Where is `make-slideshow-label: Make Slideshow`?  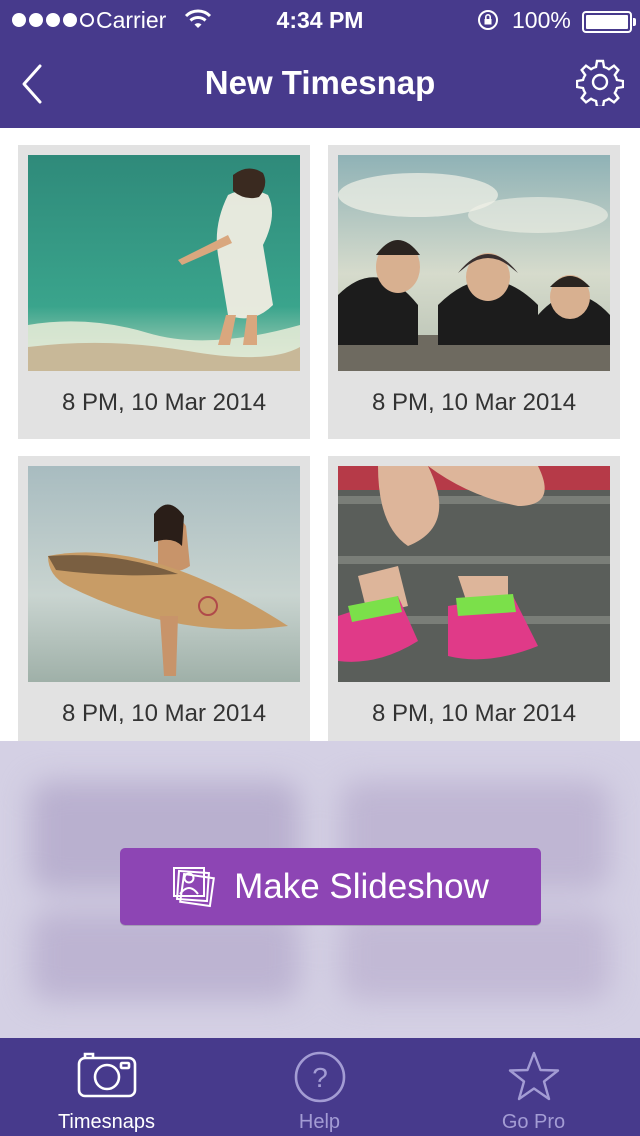 make-slideshow-label: Make Slideshow is located at coordinates (361, 886).